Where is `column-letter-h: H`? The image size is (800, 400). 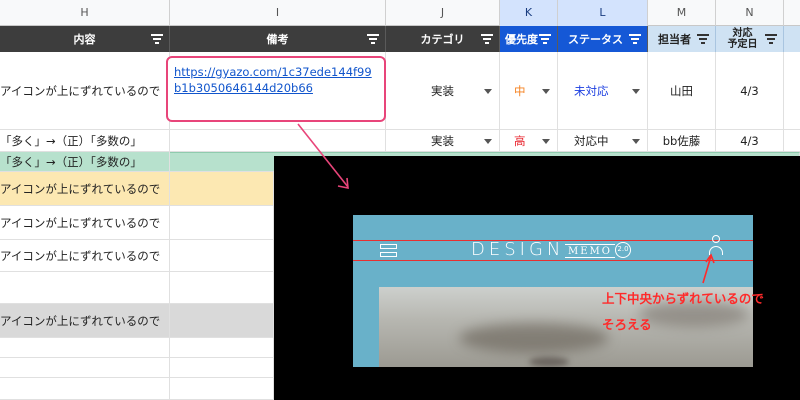 column-letter-h: H is located at coordinates (85, 13).